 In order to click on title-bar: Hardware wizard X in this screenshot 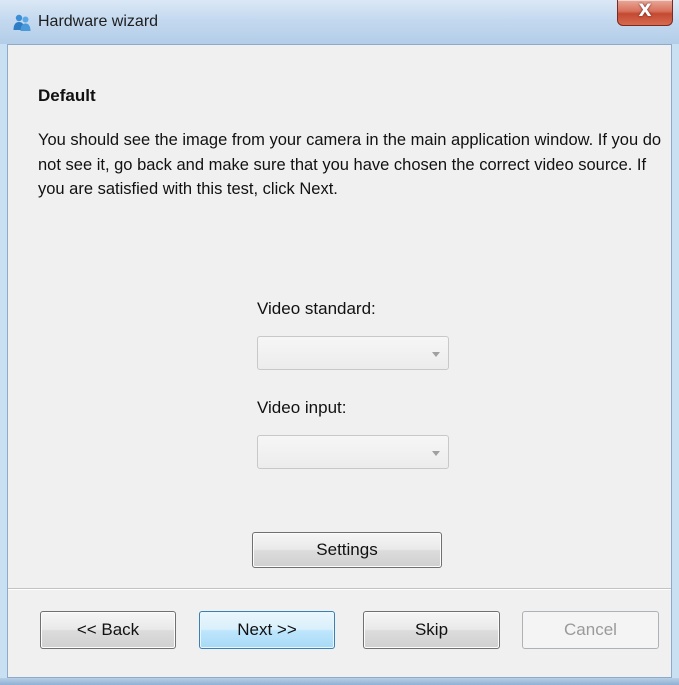, I will do `click(339, 22)`.